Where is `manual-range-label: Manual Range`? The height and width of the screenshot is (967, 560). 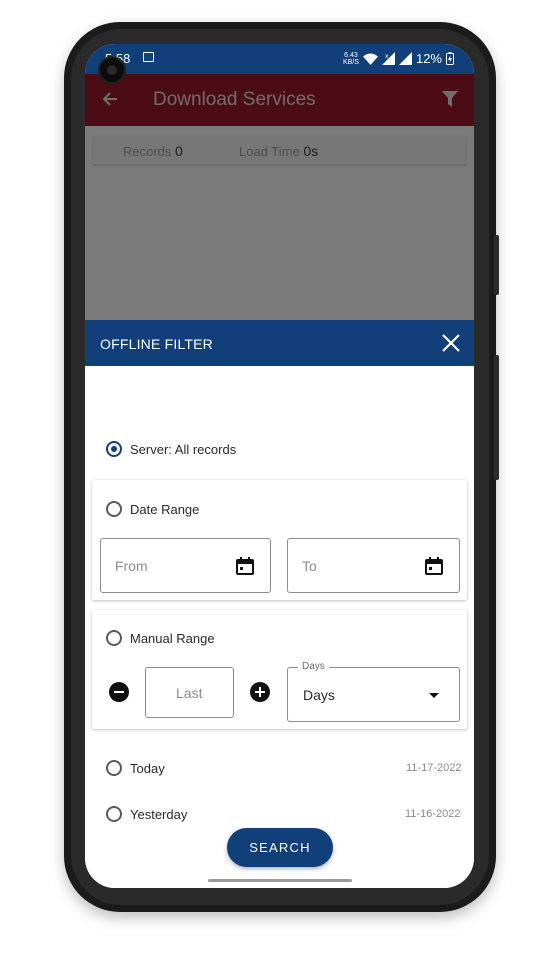
manual-range-label: Manual Range is located at coordinates (172, 638).